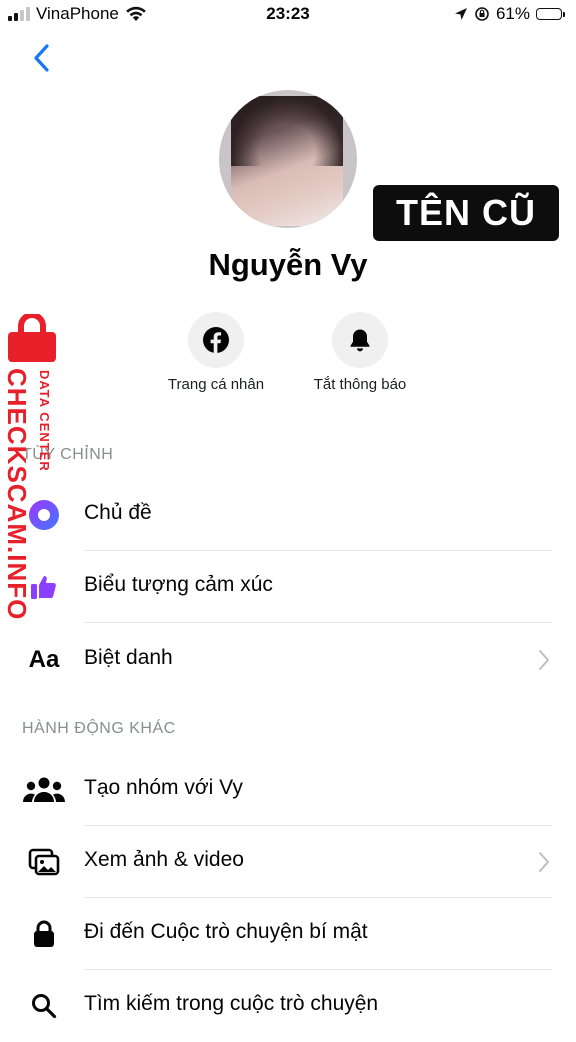  What do you see at coordinates (128, 657) in the screenshot?
I see `row-nickname-label: Biệt danh` at bounding box center [128, 657].